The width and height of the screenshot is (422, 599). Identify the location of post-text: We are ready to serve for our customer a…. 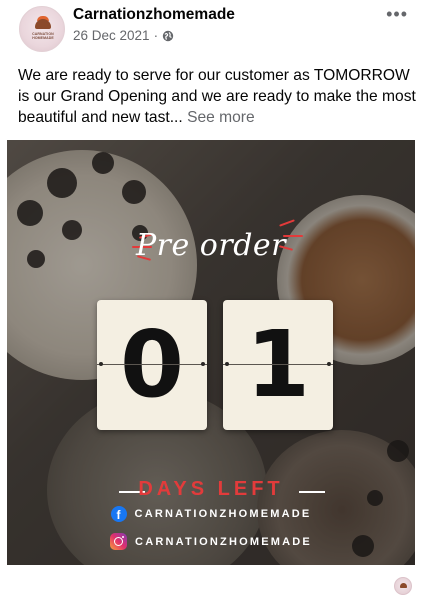
(218, 96).